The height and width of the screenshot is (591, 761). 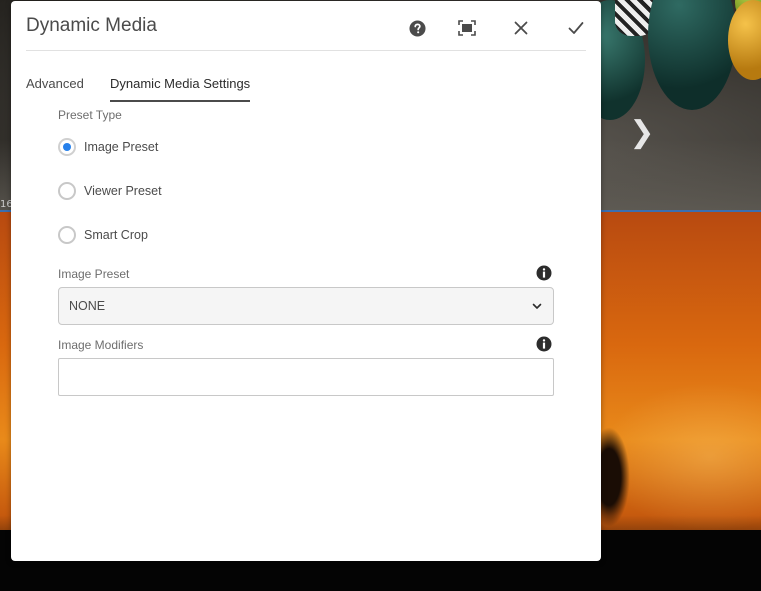 I want to click on radio-label: Viewer Preset, so click(x=123, y=191).